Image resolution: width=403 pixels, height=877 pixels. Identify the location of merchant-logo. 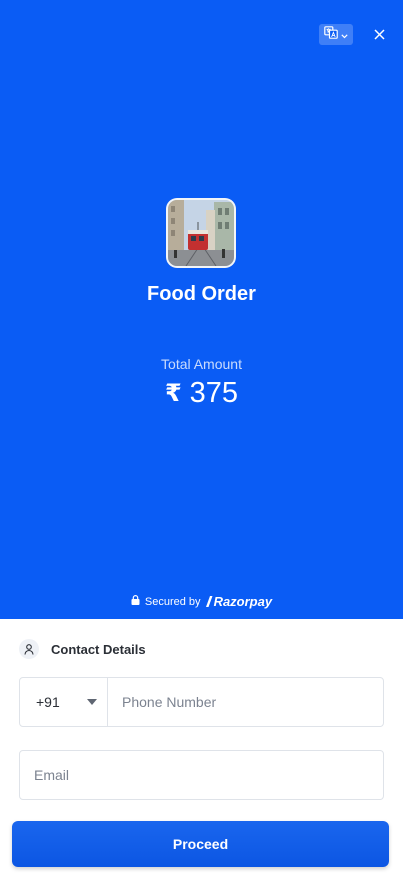
(201, 233).